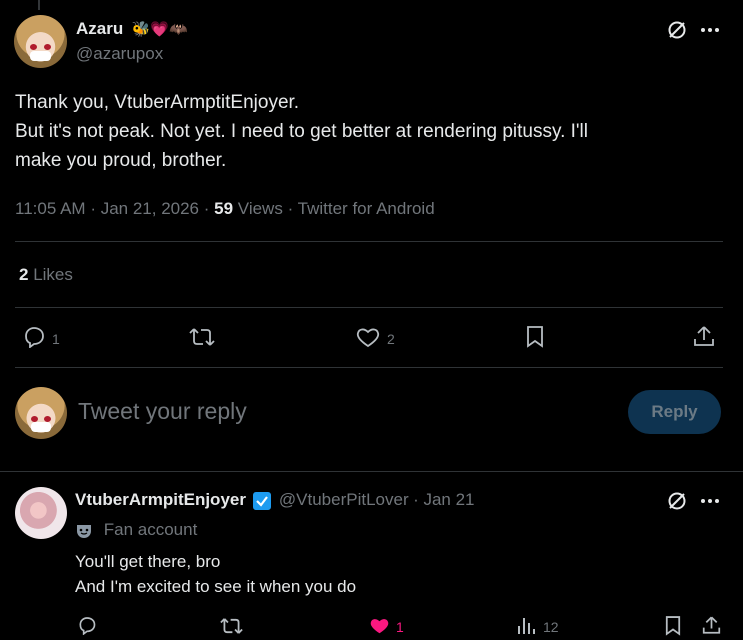 The width and height of the screenshot is (743, 640). I want to click on author-name-row: Azaru 🐝💗🦇, so click(132, 29).